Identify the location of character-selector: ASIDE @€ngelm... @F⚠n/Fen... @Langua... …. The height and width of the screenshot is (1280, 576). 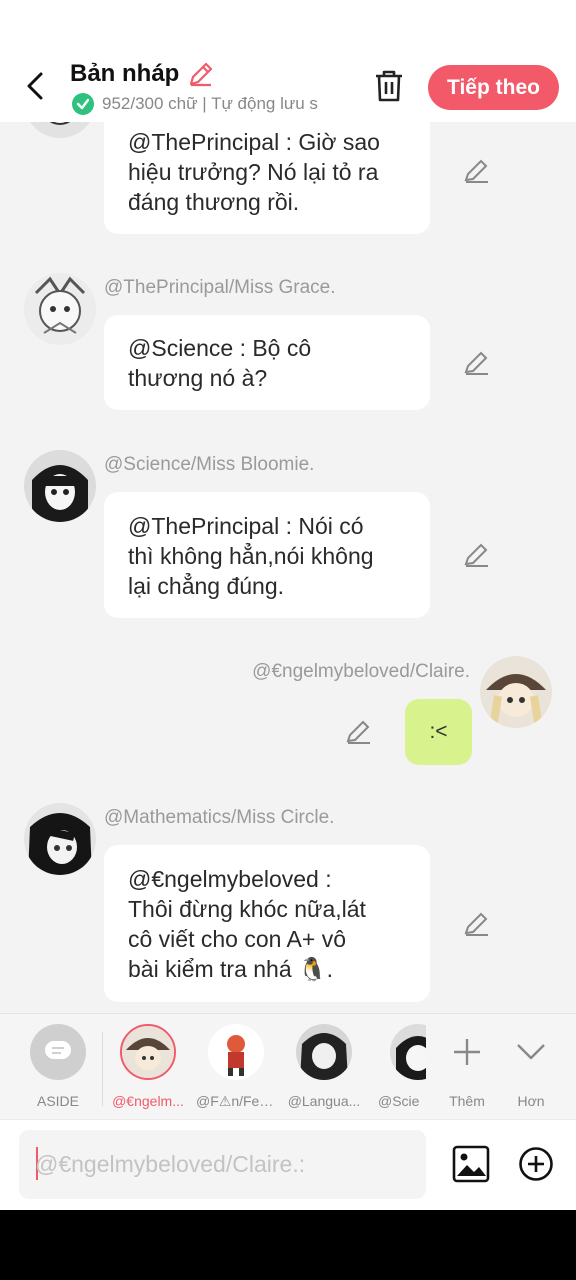
(288, 1066).